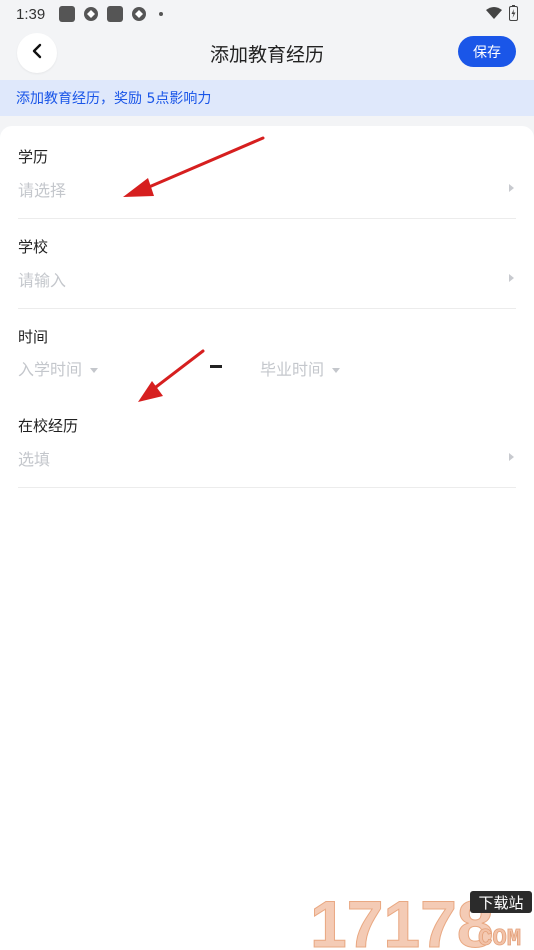 Image resolution: width=534 pixels, height=950 pixels. What do you see at coordinates (499, 938) in the screenshot?
I see `watermark-domain: COM` at bounding box center [499, 938].